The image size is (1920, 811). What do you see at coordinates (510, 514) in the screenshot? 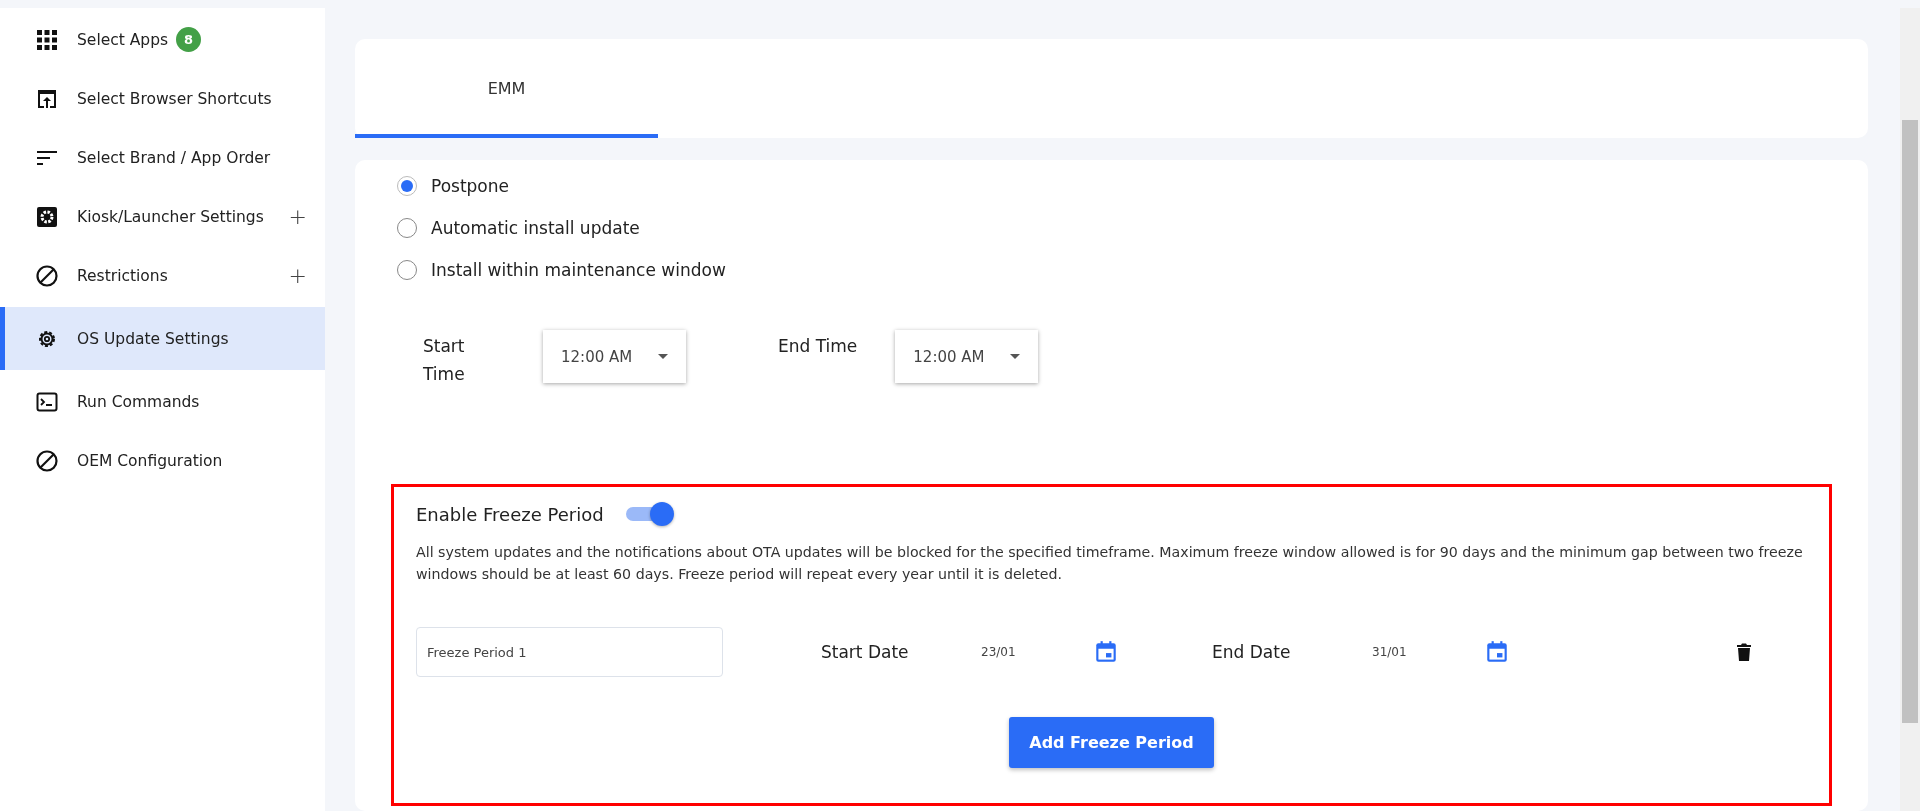
I see `section-title: Enable Freeze Period` at bounding box center [510, 514].